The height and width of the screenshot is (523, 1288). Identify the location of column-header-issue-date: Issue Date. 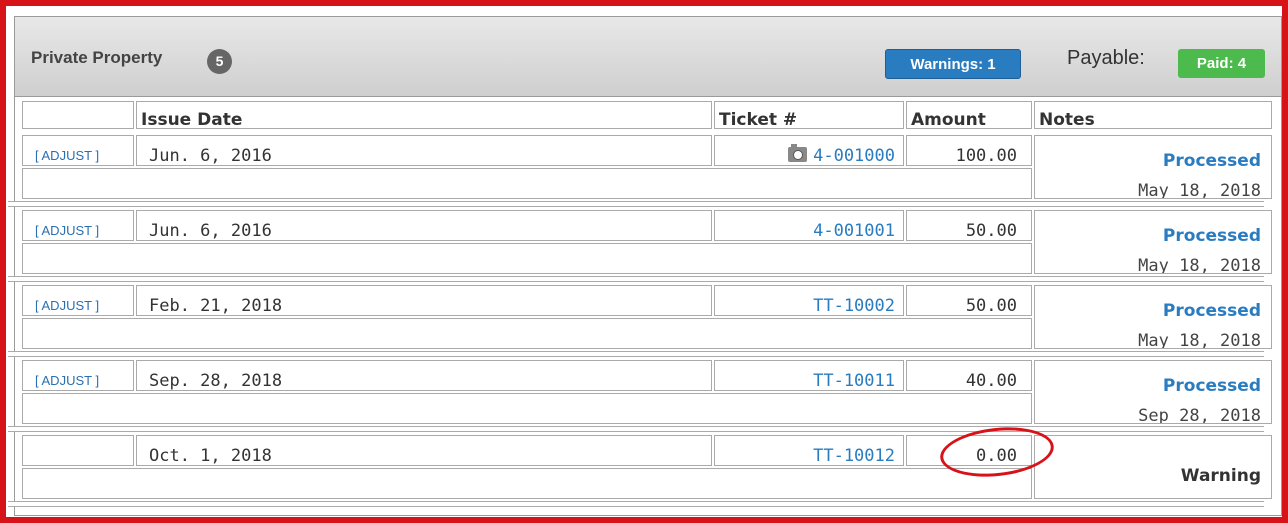
(424, 115).